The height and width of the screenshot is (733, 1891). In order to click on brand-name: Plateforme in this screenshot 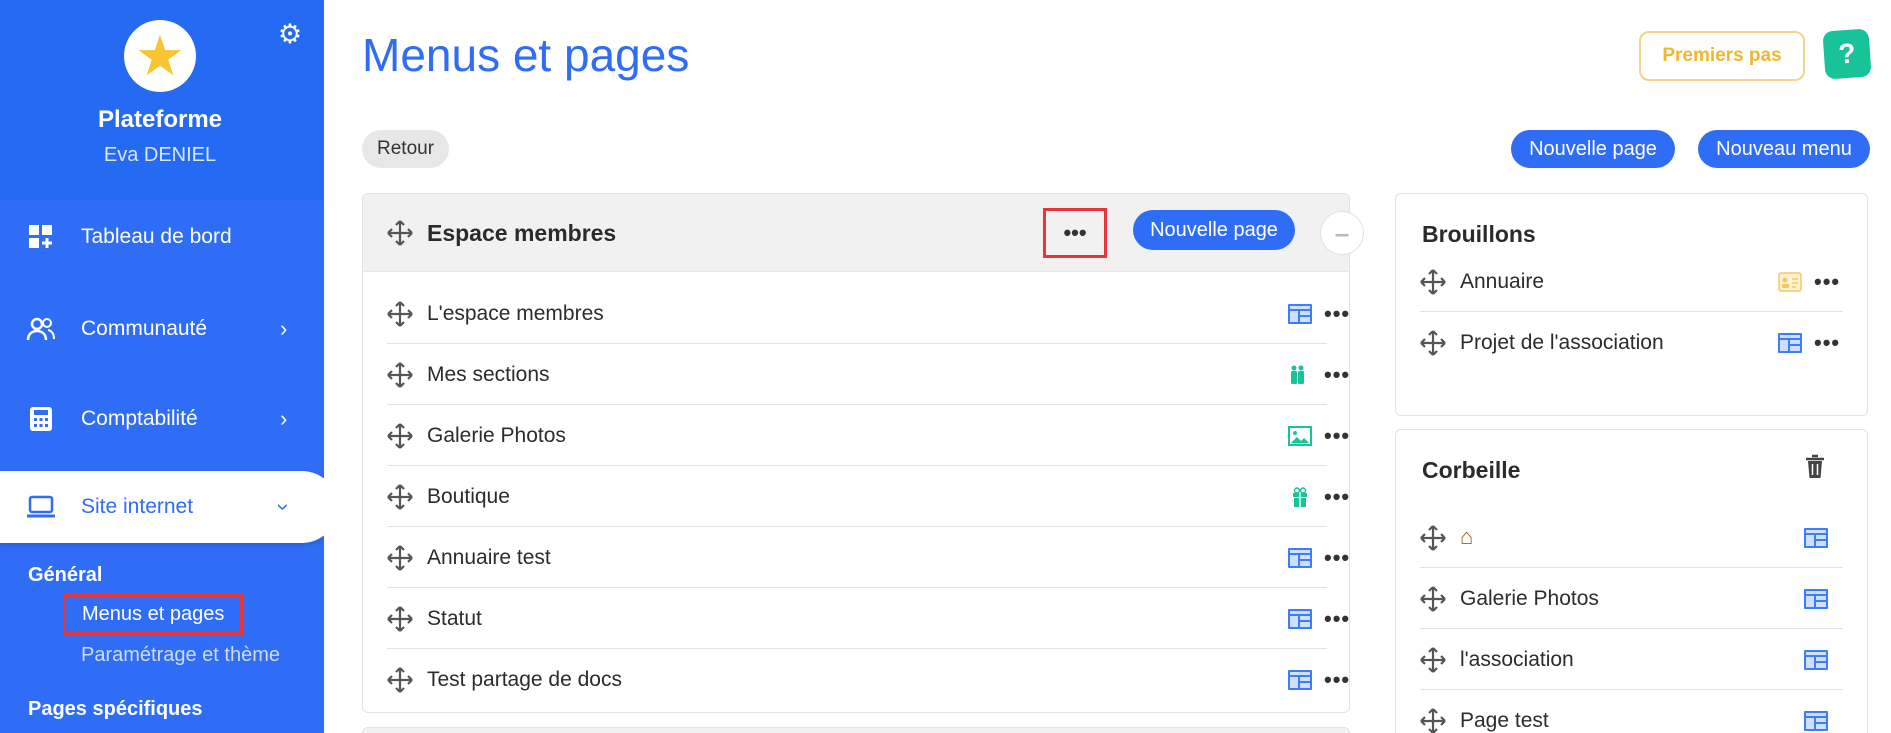, I will do `click(160, 119)`.